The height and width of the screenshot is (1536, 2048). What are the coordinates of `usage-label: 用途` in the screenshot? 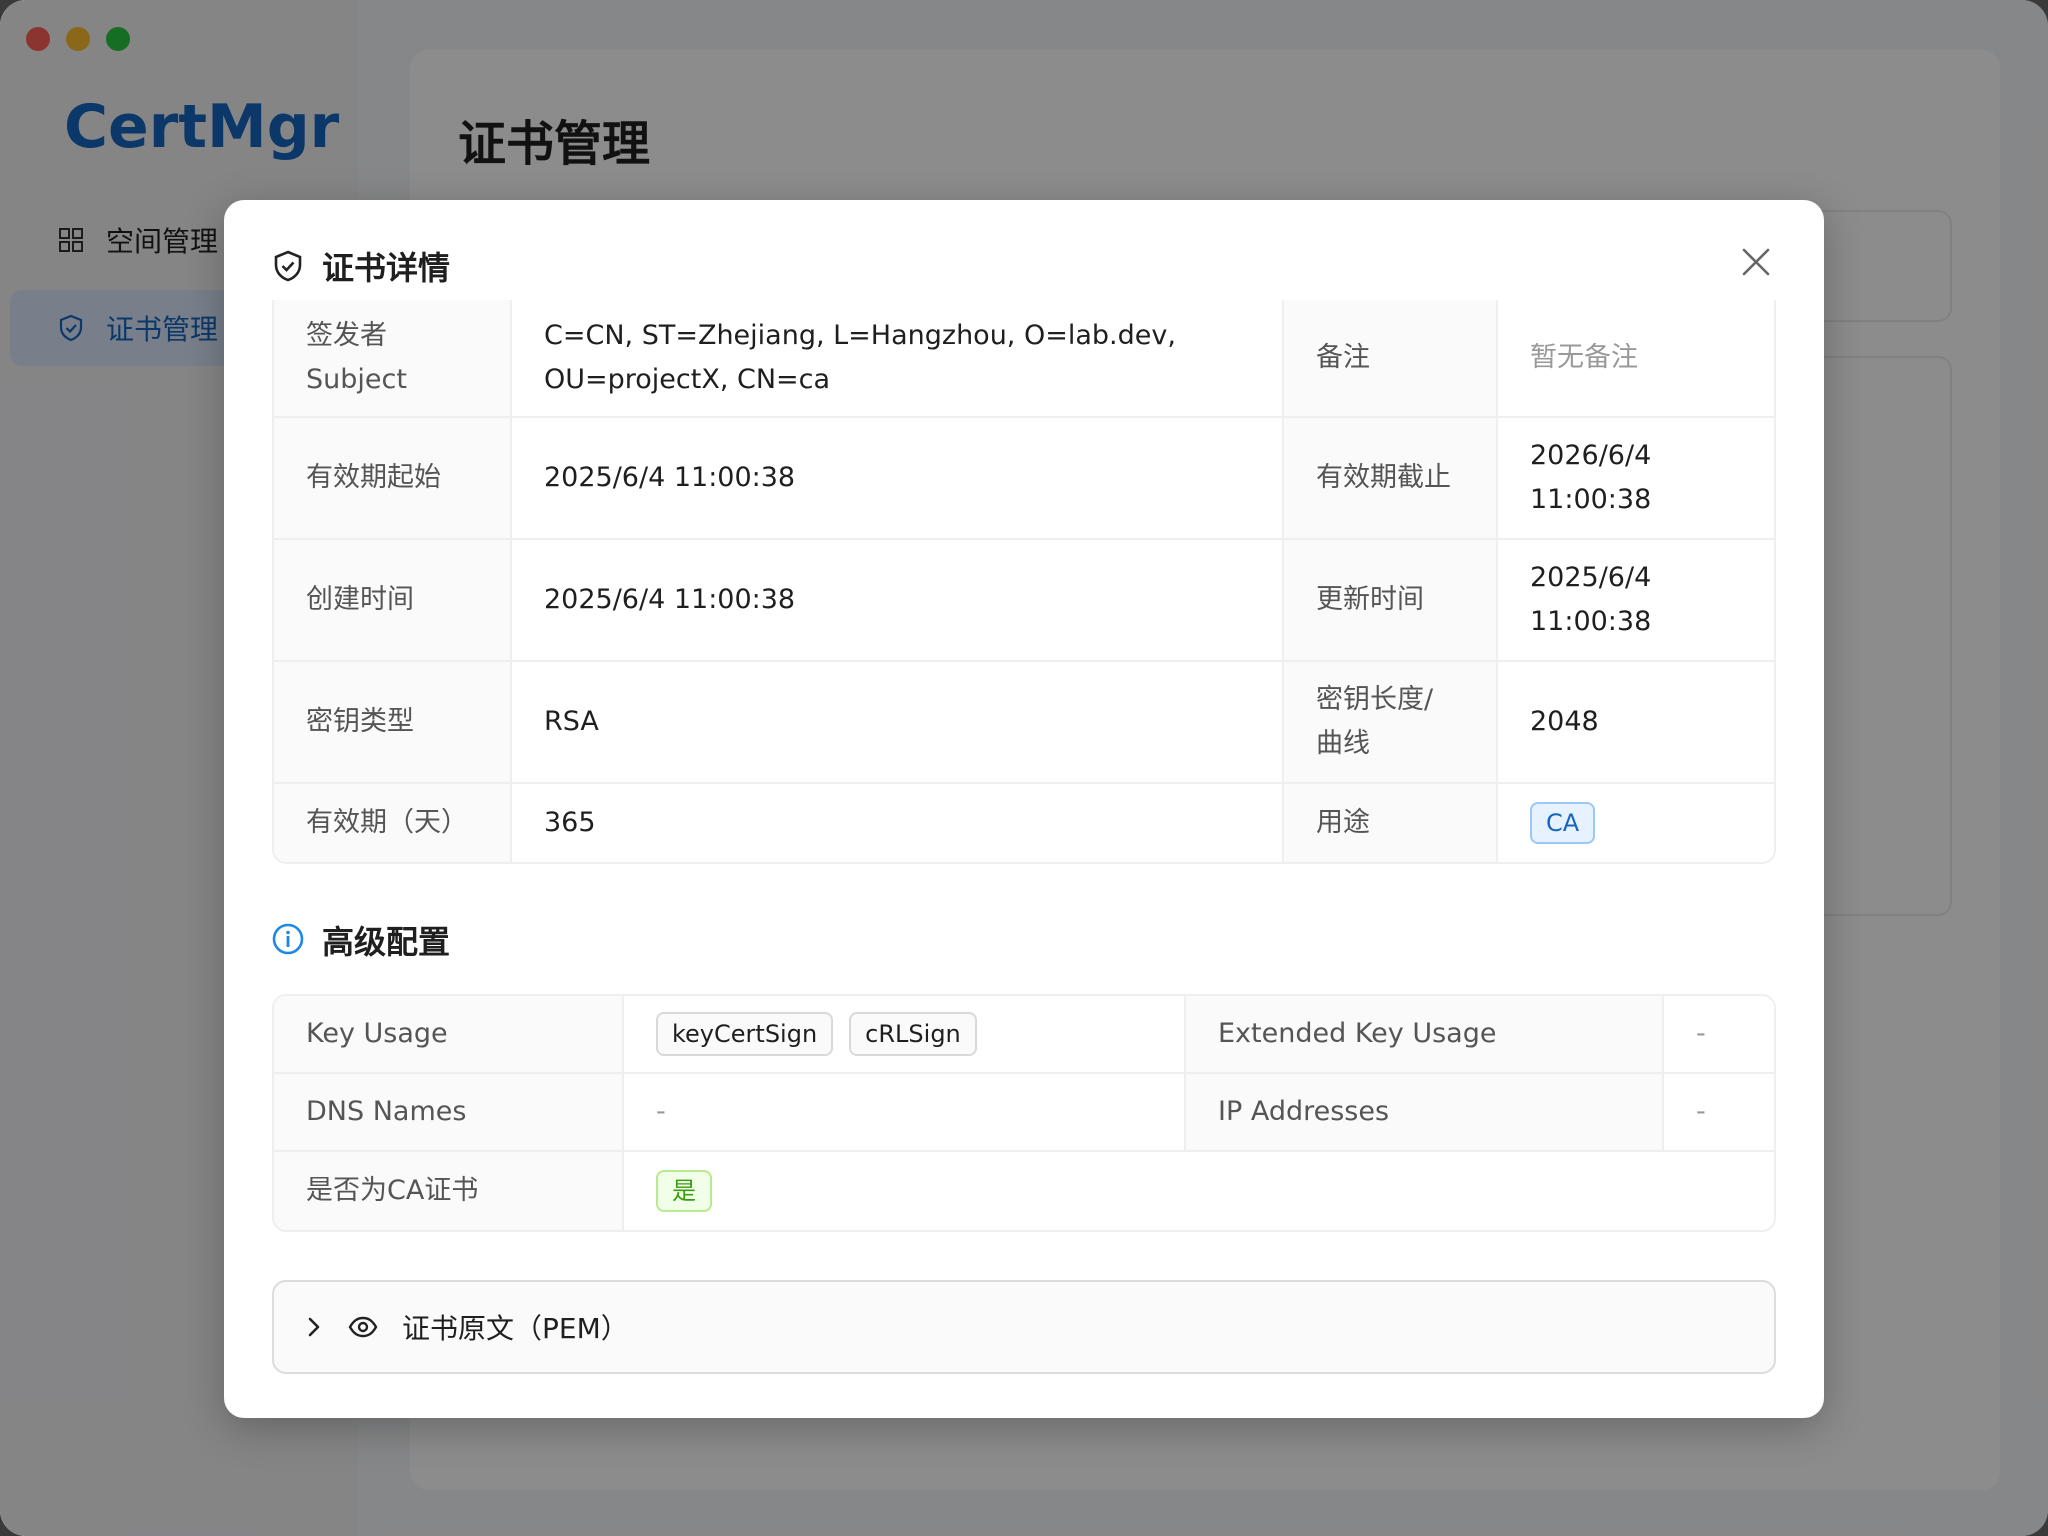 It's located at (1391, 823).